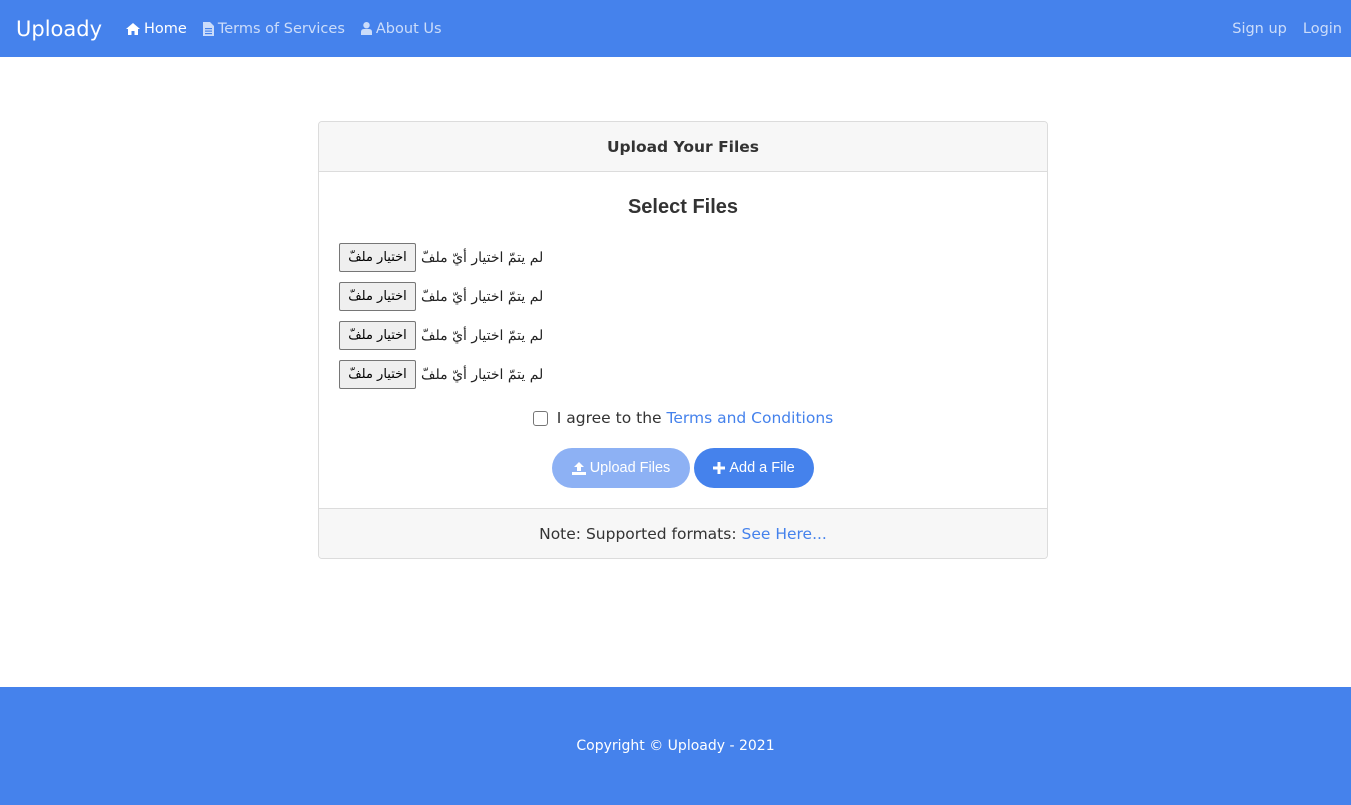  What do you see at coordinates (683, 147) in the screenshot?
I see `card-header: Upload Your Files` at bounding box center [683, 147].